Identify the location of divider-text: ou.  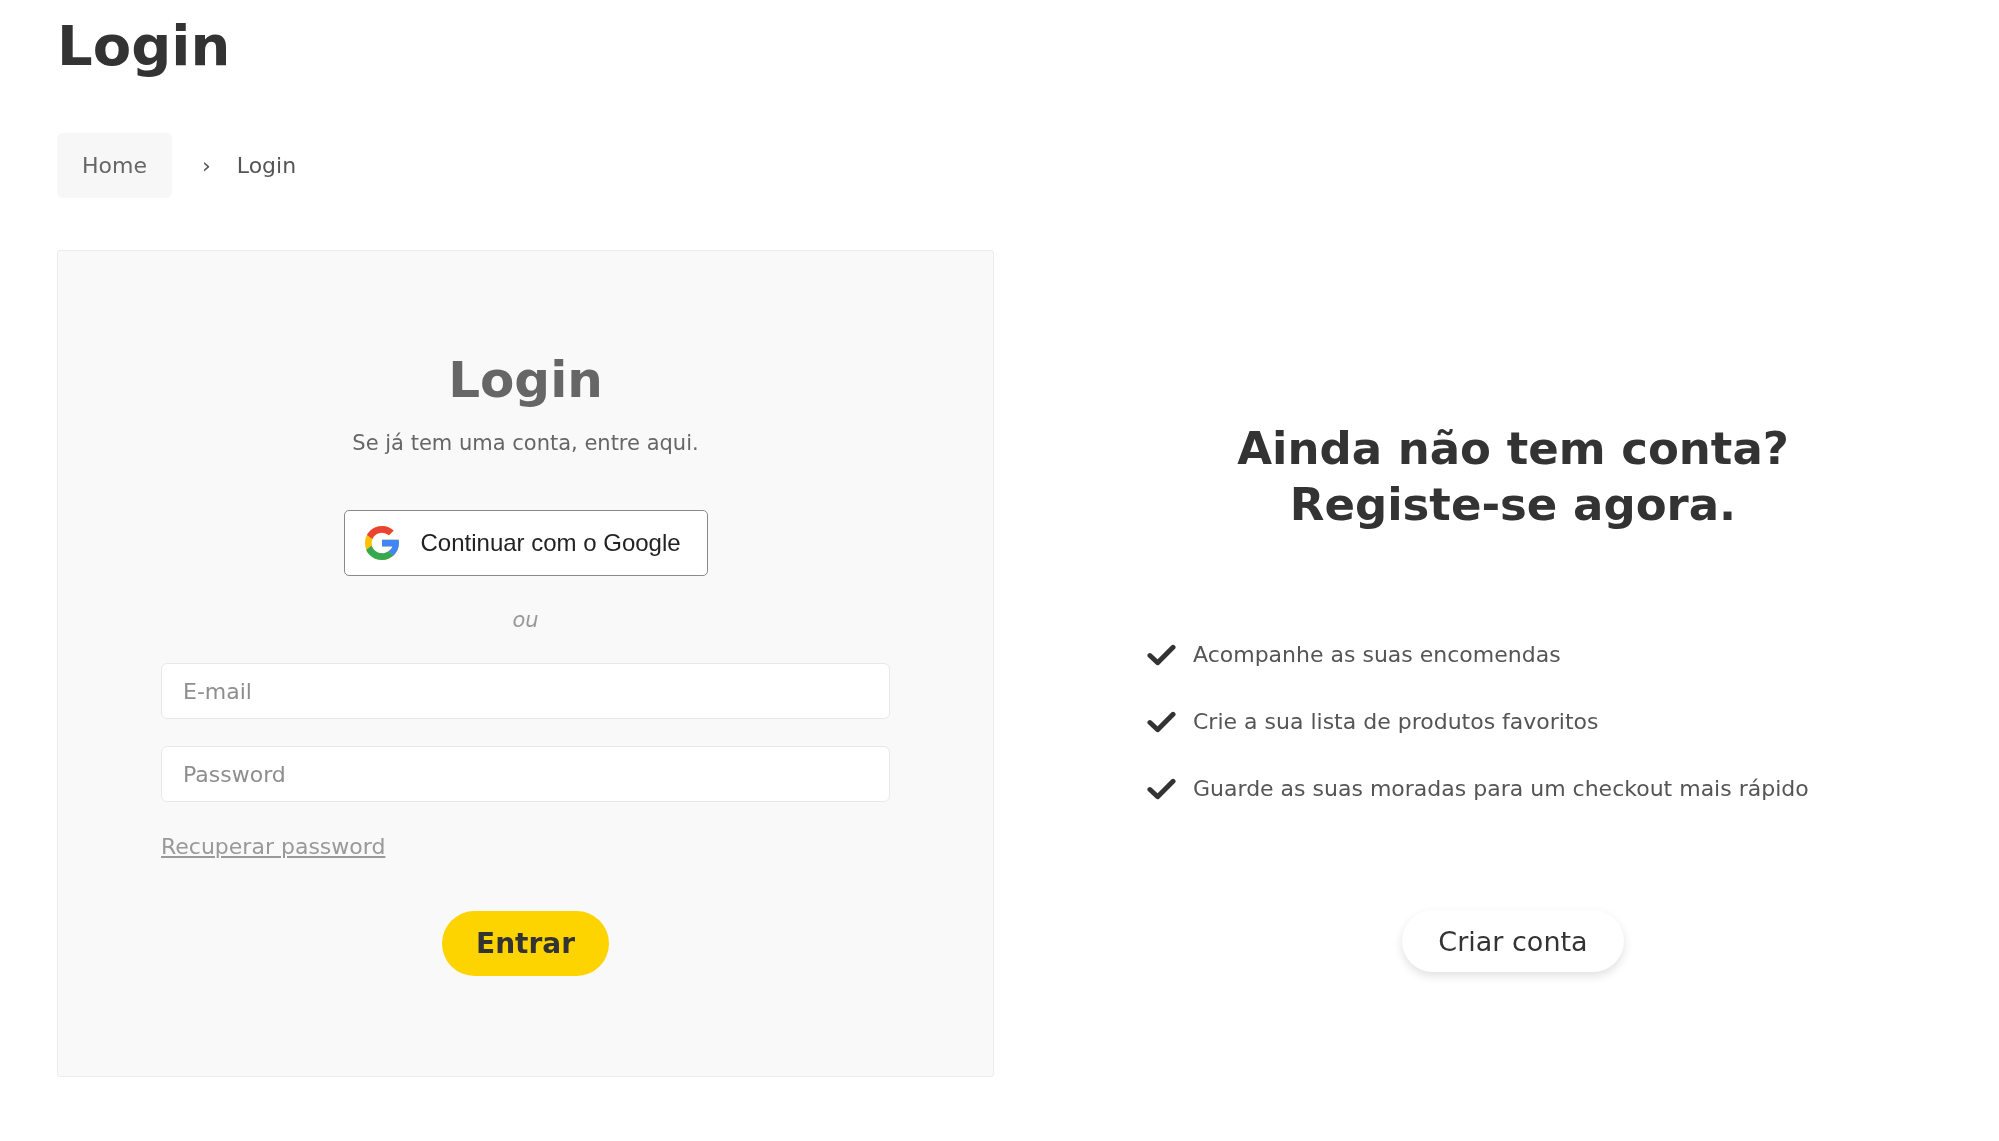
(525, 620).